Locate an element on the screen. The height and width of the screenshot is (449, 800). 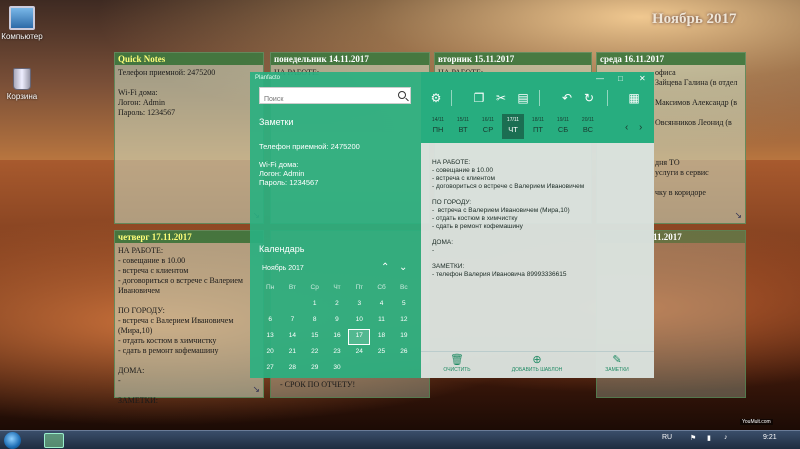
notes-button: ✎ ЗАМЕТКИ is located at coordinates (617, 363).